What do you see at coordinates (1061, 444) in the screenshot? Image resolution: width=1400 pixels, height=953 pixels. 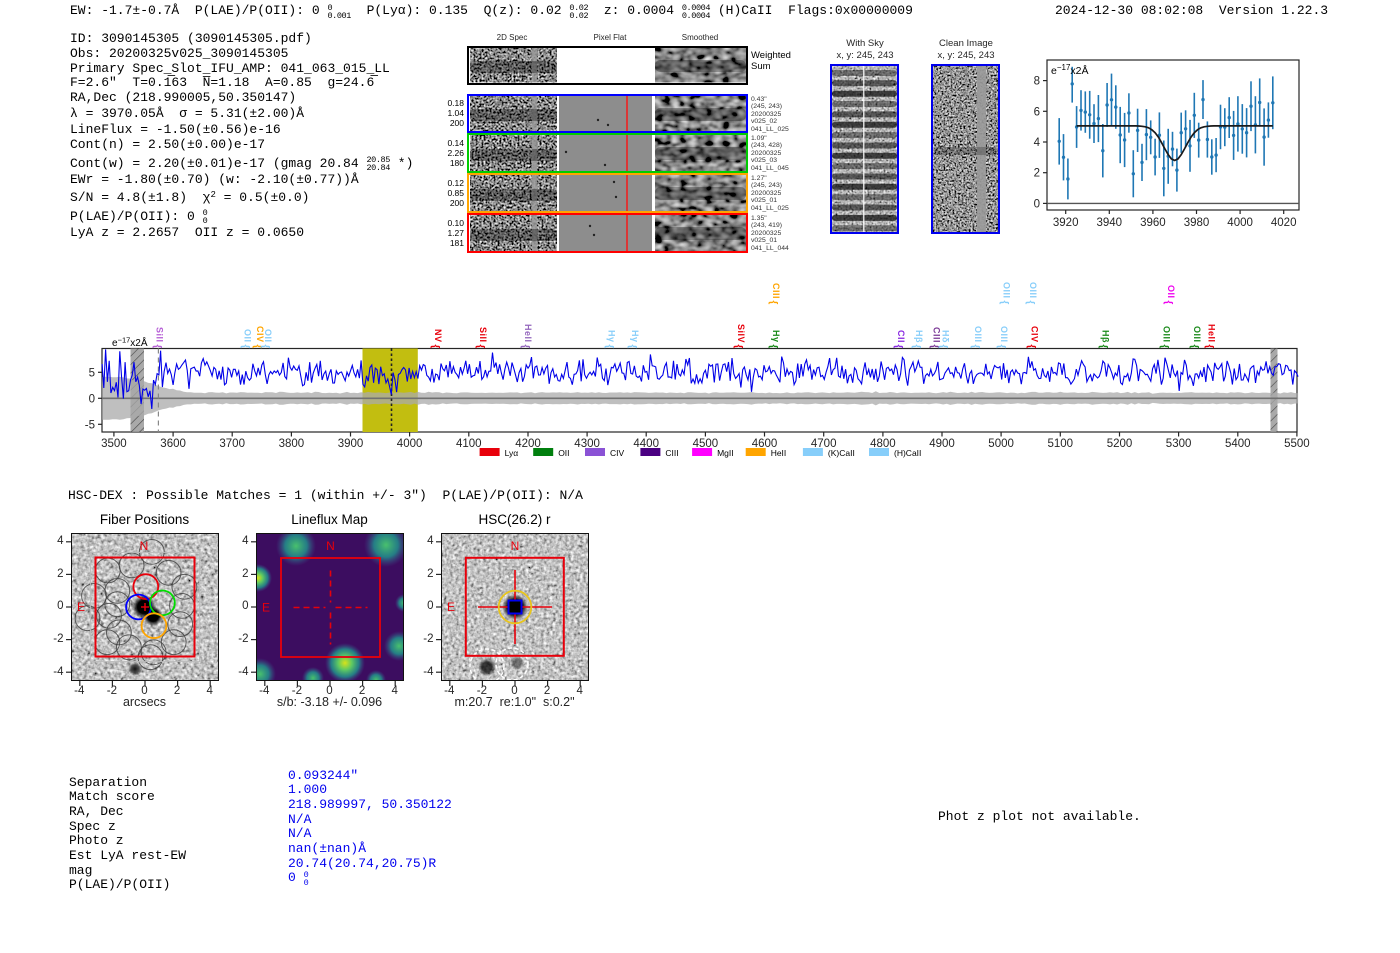 I see `svg-text: 5100` at bounding box center [1061, 444].